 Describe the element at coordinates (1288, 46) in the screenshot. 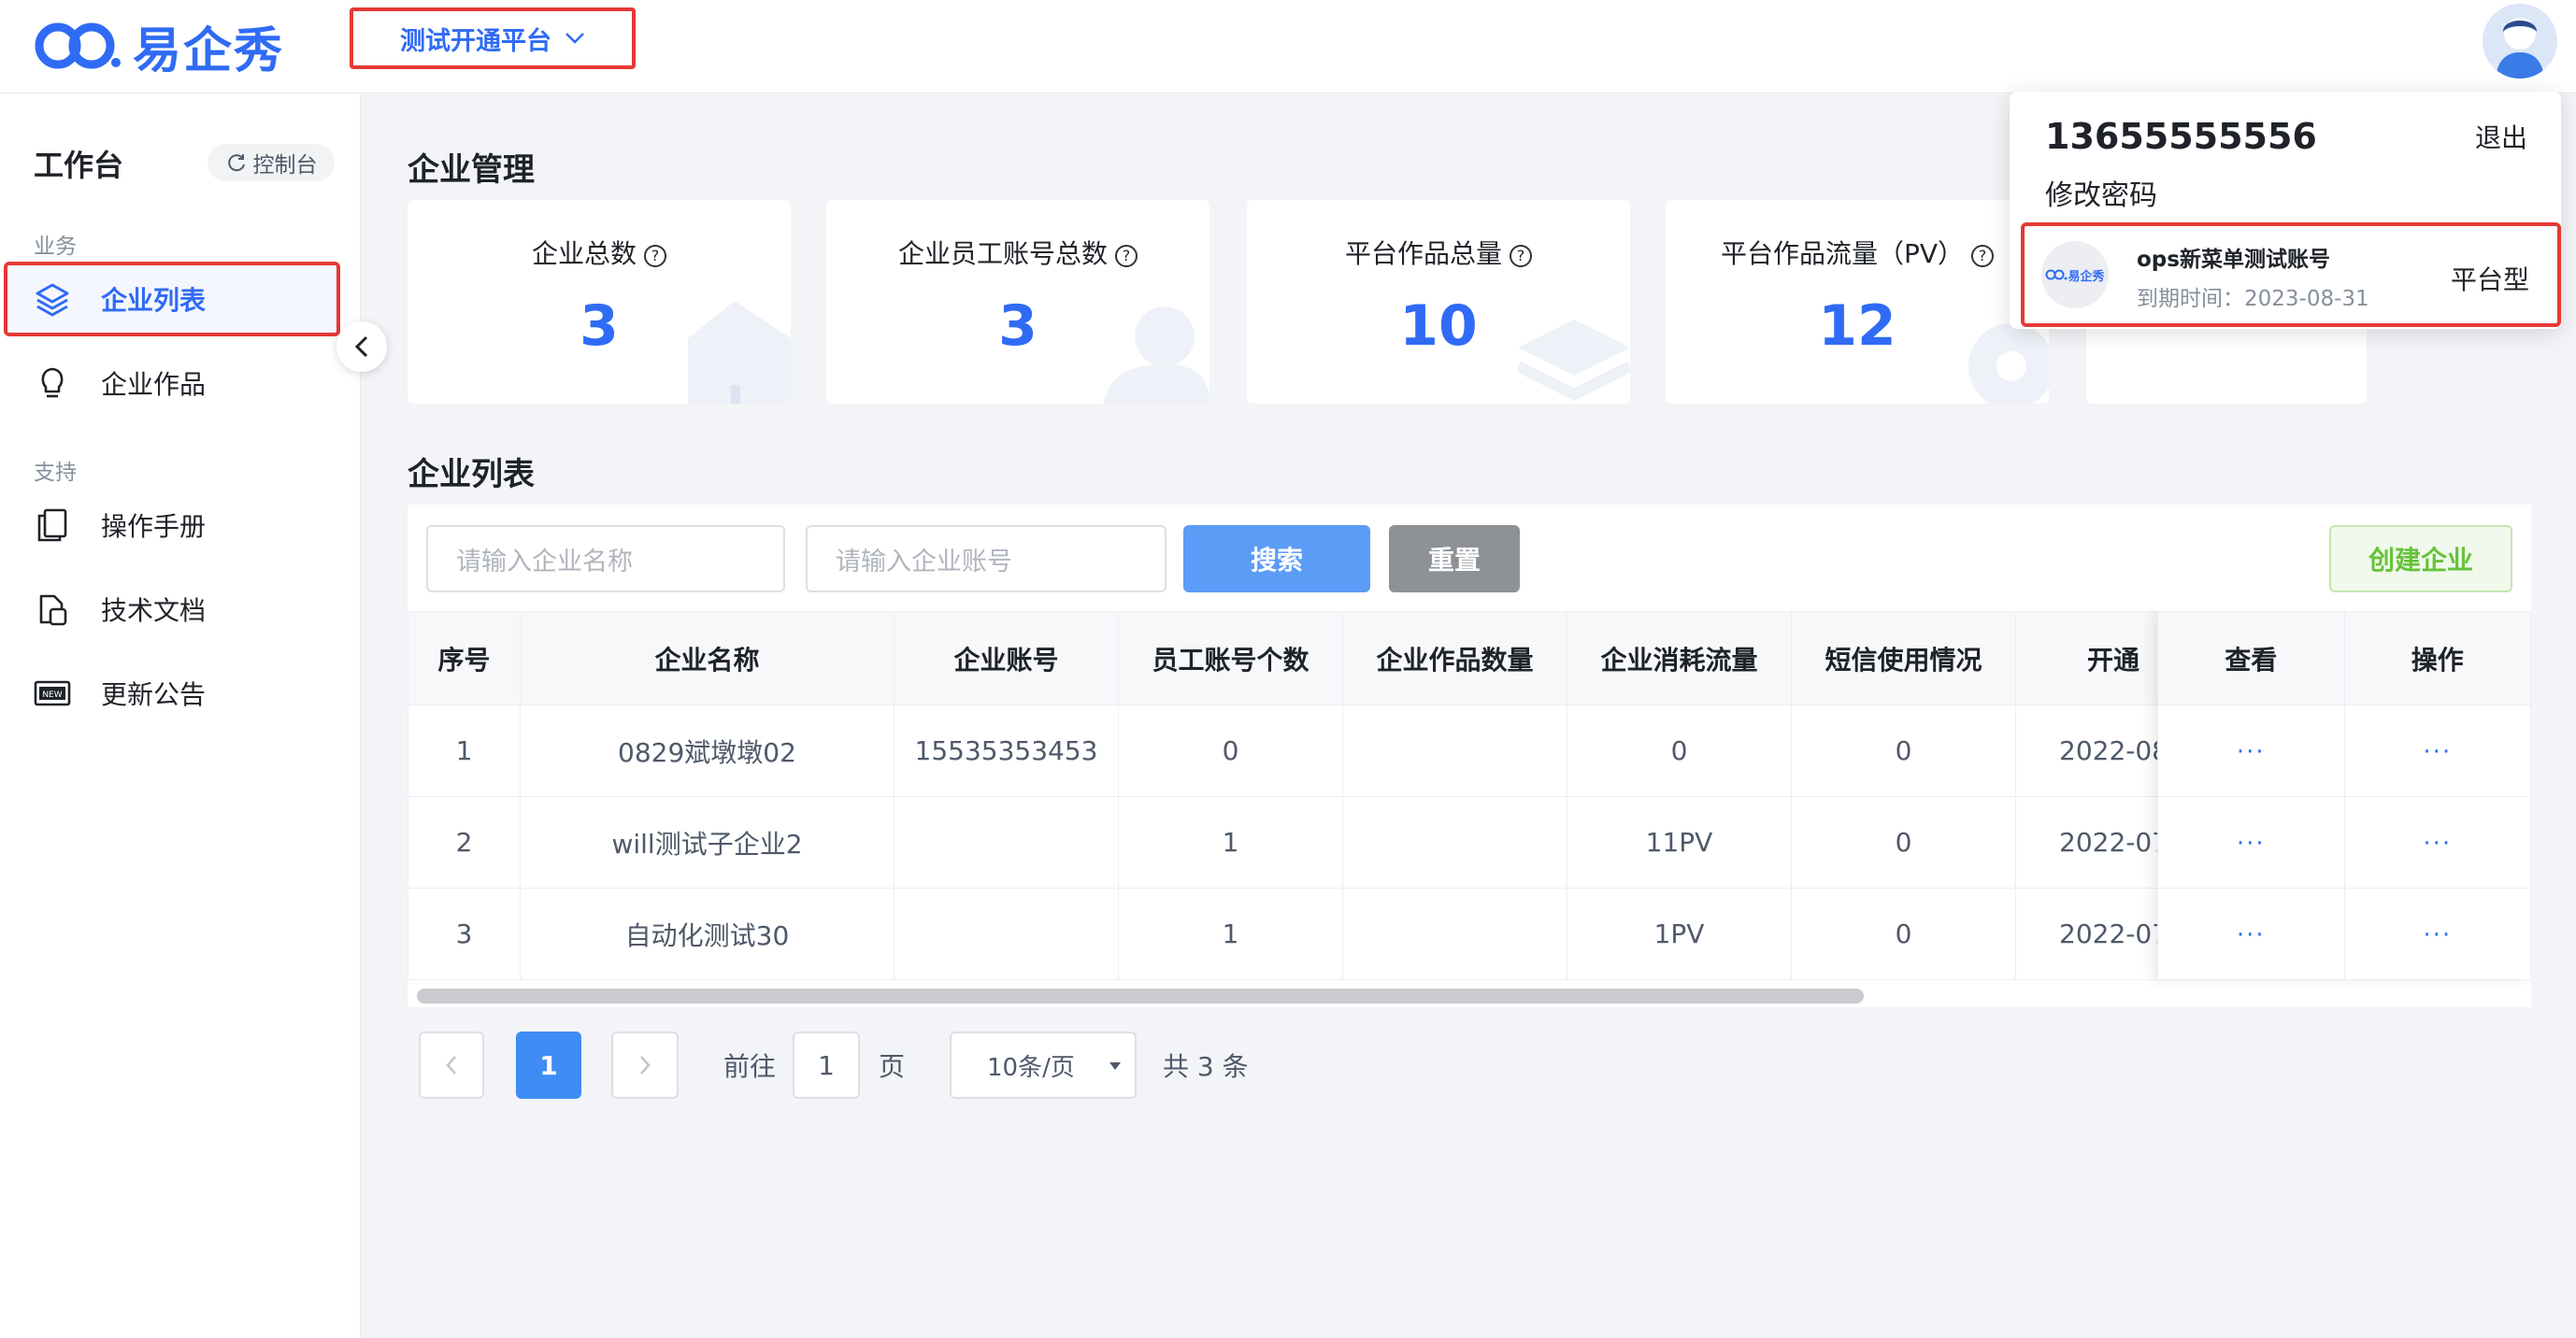

I see `top-header: 易企秀 测试开通平台` at that location.